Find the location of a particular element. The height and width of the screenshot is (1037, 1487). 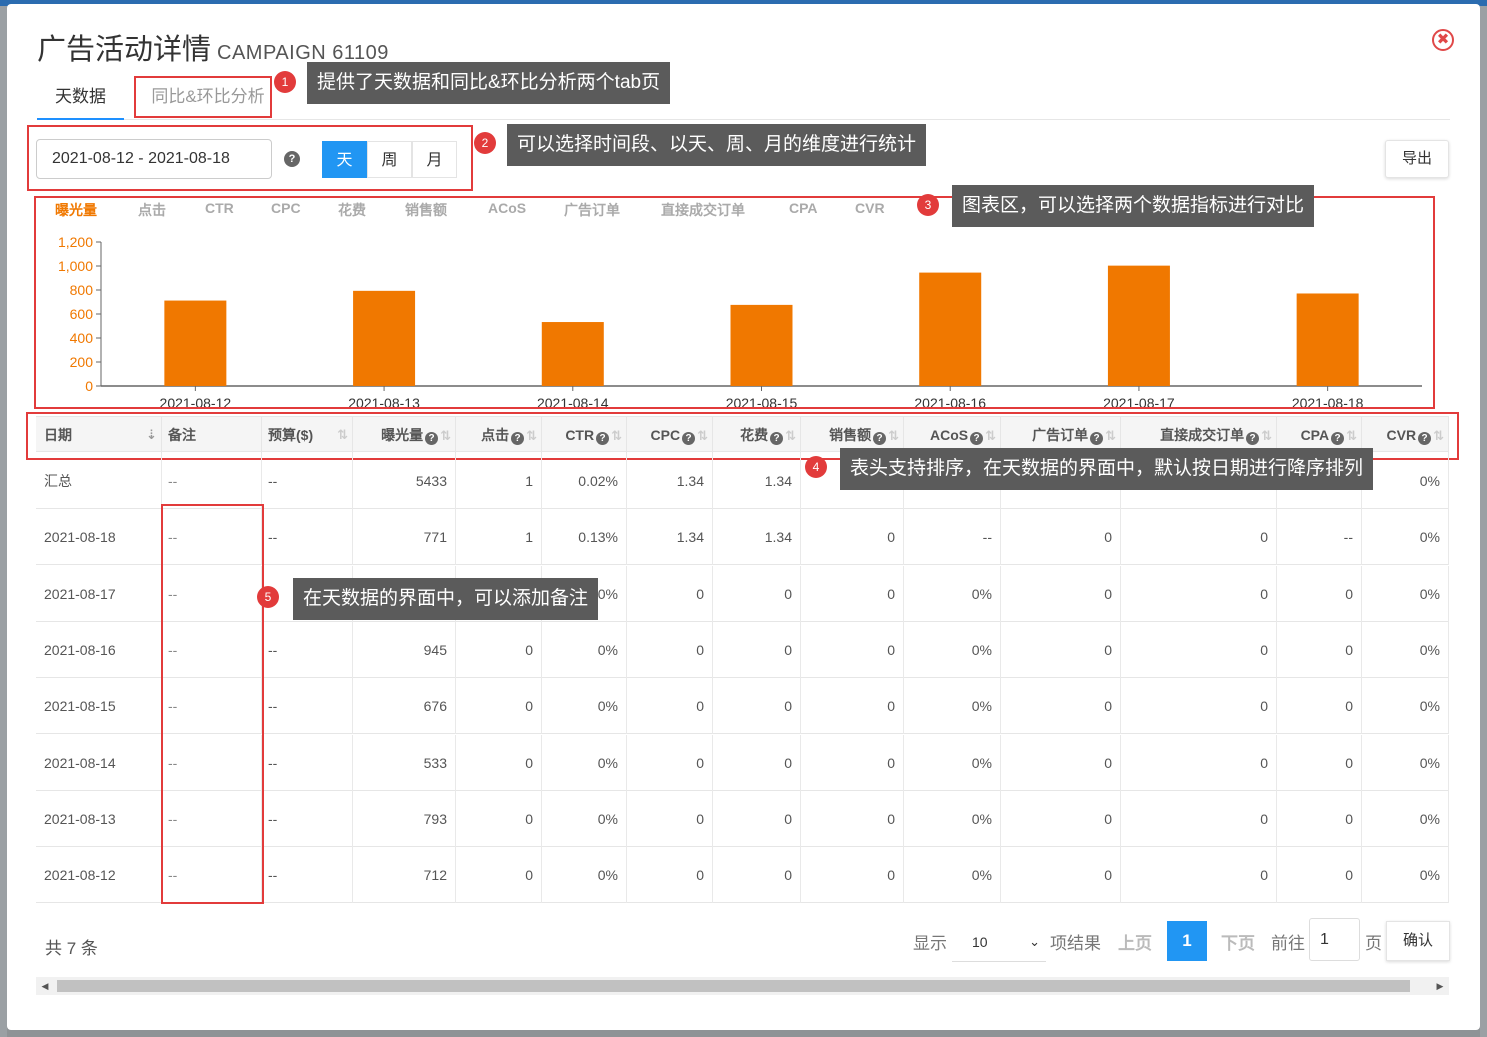

annotation-badge-2: 2 is located at coordinates (485, 143).